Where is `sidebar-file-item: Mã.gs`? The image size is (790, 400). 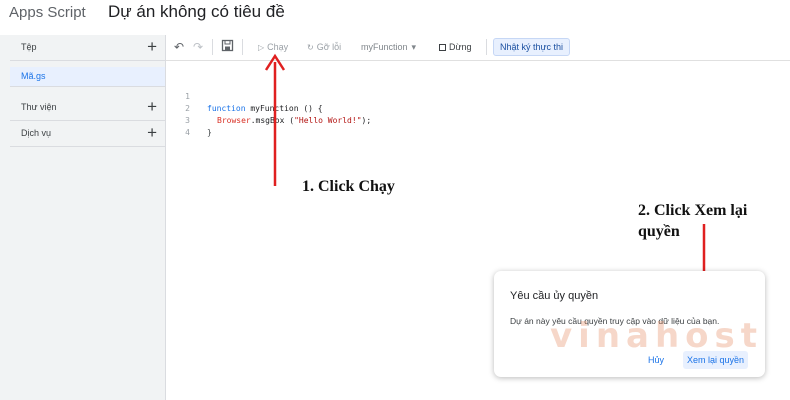
sidebar-file-item: Mã.gs is located at coordinates (87, 77).